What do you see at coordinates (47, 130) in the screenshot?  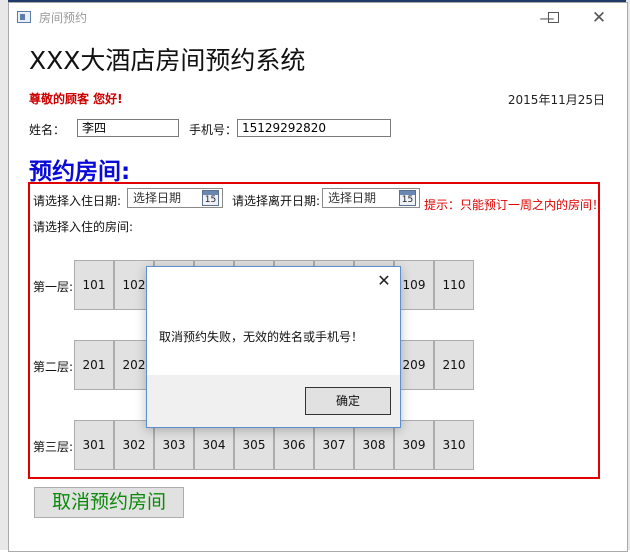 I see `name-label: 姓名：` at bounding box center [47, 130].